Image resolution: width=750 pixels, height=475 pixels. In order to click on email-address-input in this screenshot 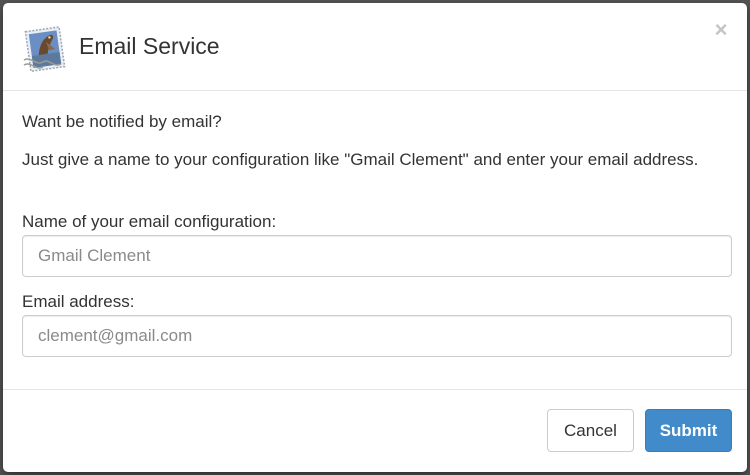, I will do `click(377, 336)`.